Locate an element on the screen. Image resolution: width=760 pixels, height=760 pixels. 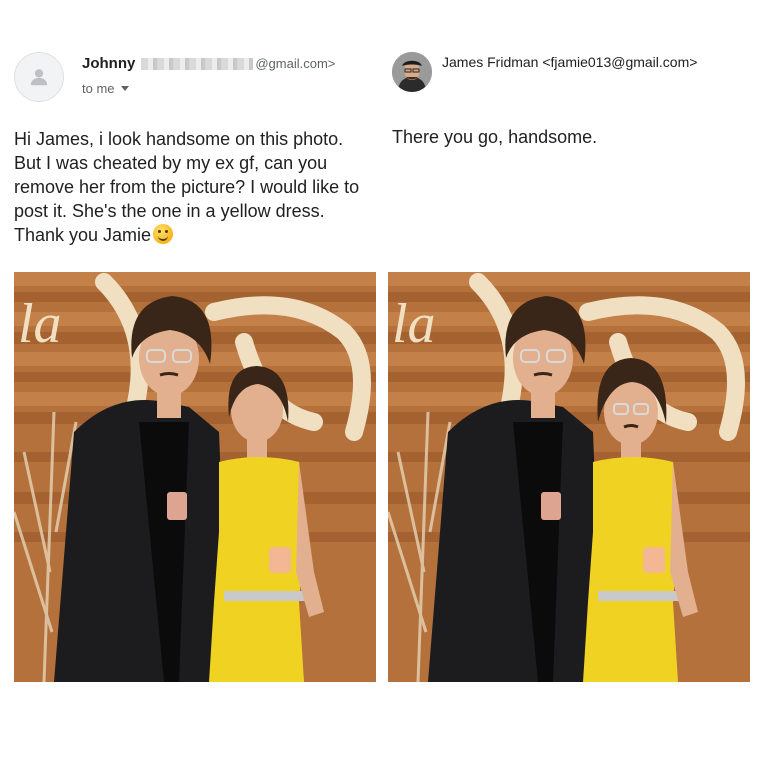
sender-line: Johnny @gmail.com> is located at coordinates (208, 63).